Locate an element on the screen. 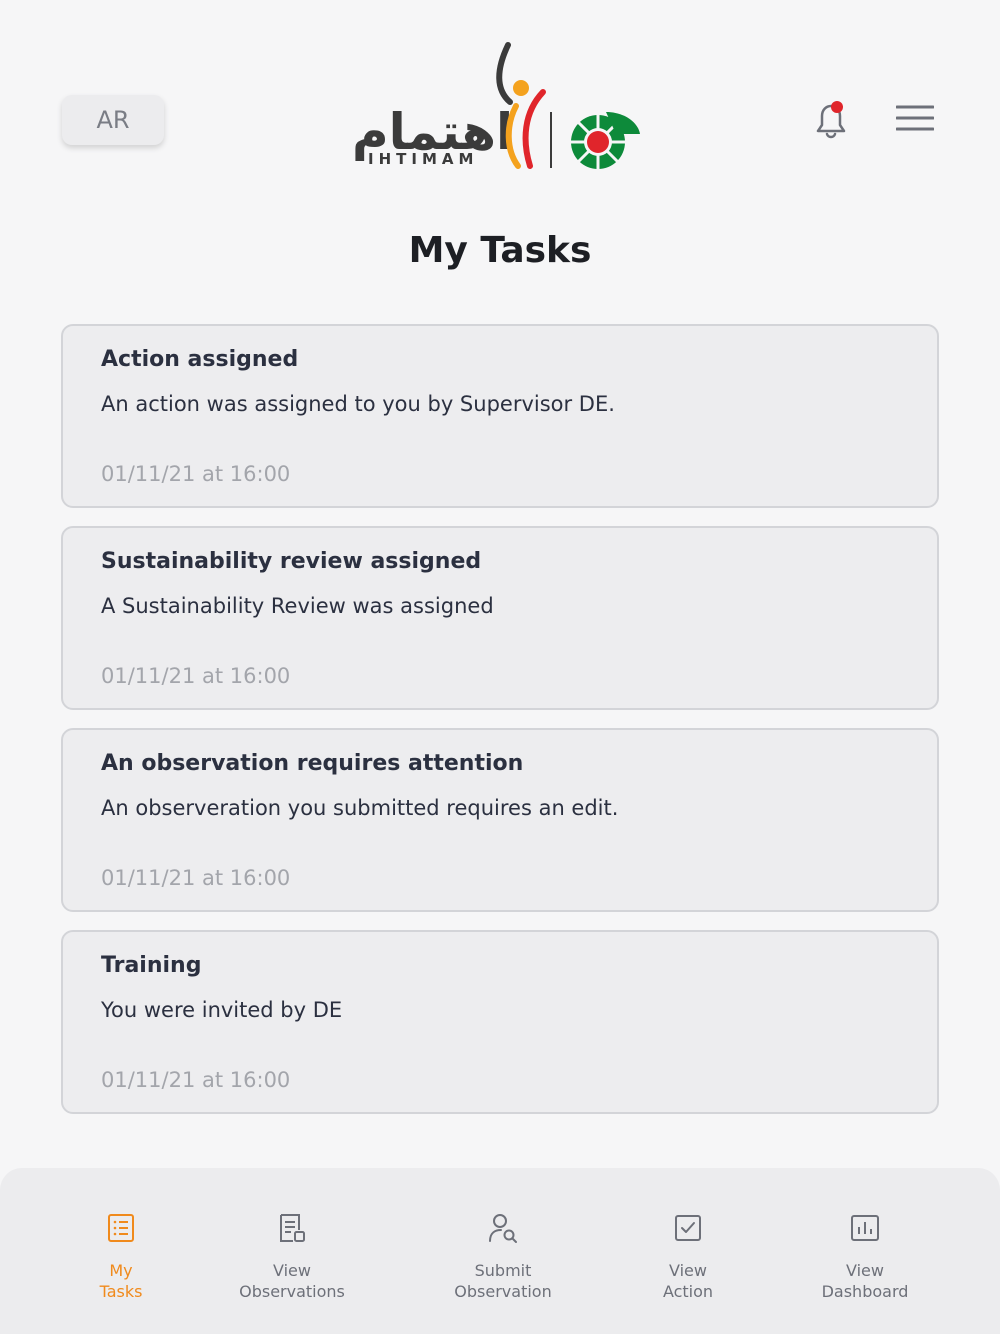  logo-latin-text: IHTIMAM is located at coordinates (423, 159).